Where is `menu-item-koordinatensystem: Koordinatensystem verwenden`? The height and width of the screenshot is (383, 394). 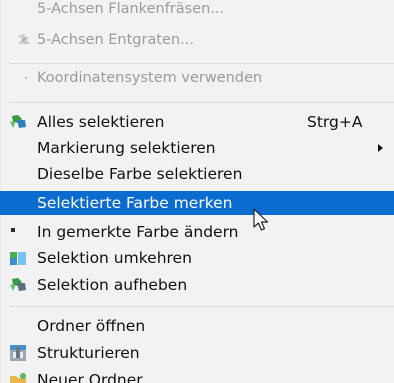
menu-item-koordinatensystem: Koordinatensystem verwenden is located at coordinates (197, 78).